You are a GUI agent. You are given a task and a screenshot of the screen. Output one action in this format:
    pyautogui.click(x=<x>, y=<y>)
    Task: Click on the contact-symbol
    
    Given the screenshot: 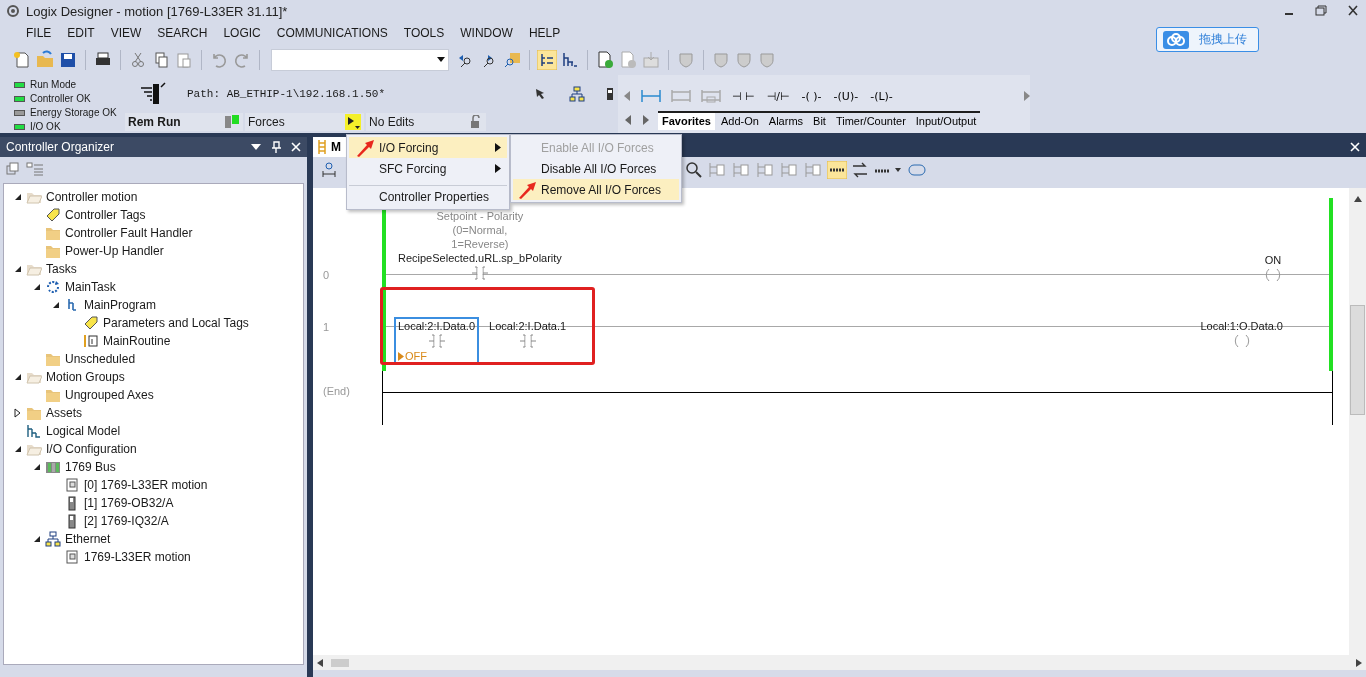 What is the action you would take?
    pyautogui.click(x=436, y=341)
    